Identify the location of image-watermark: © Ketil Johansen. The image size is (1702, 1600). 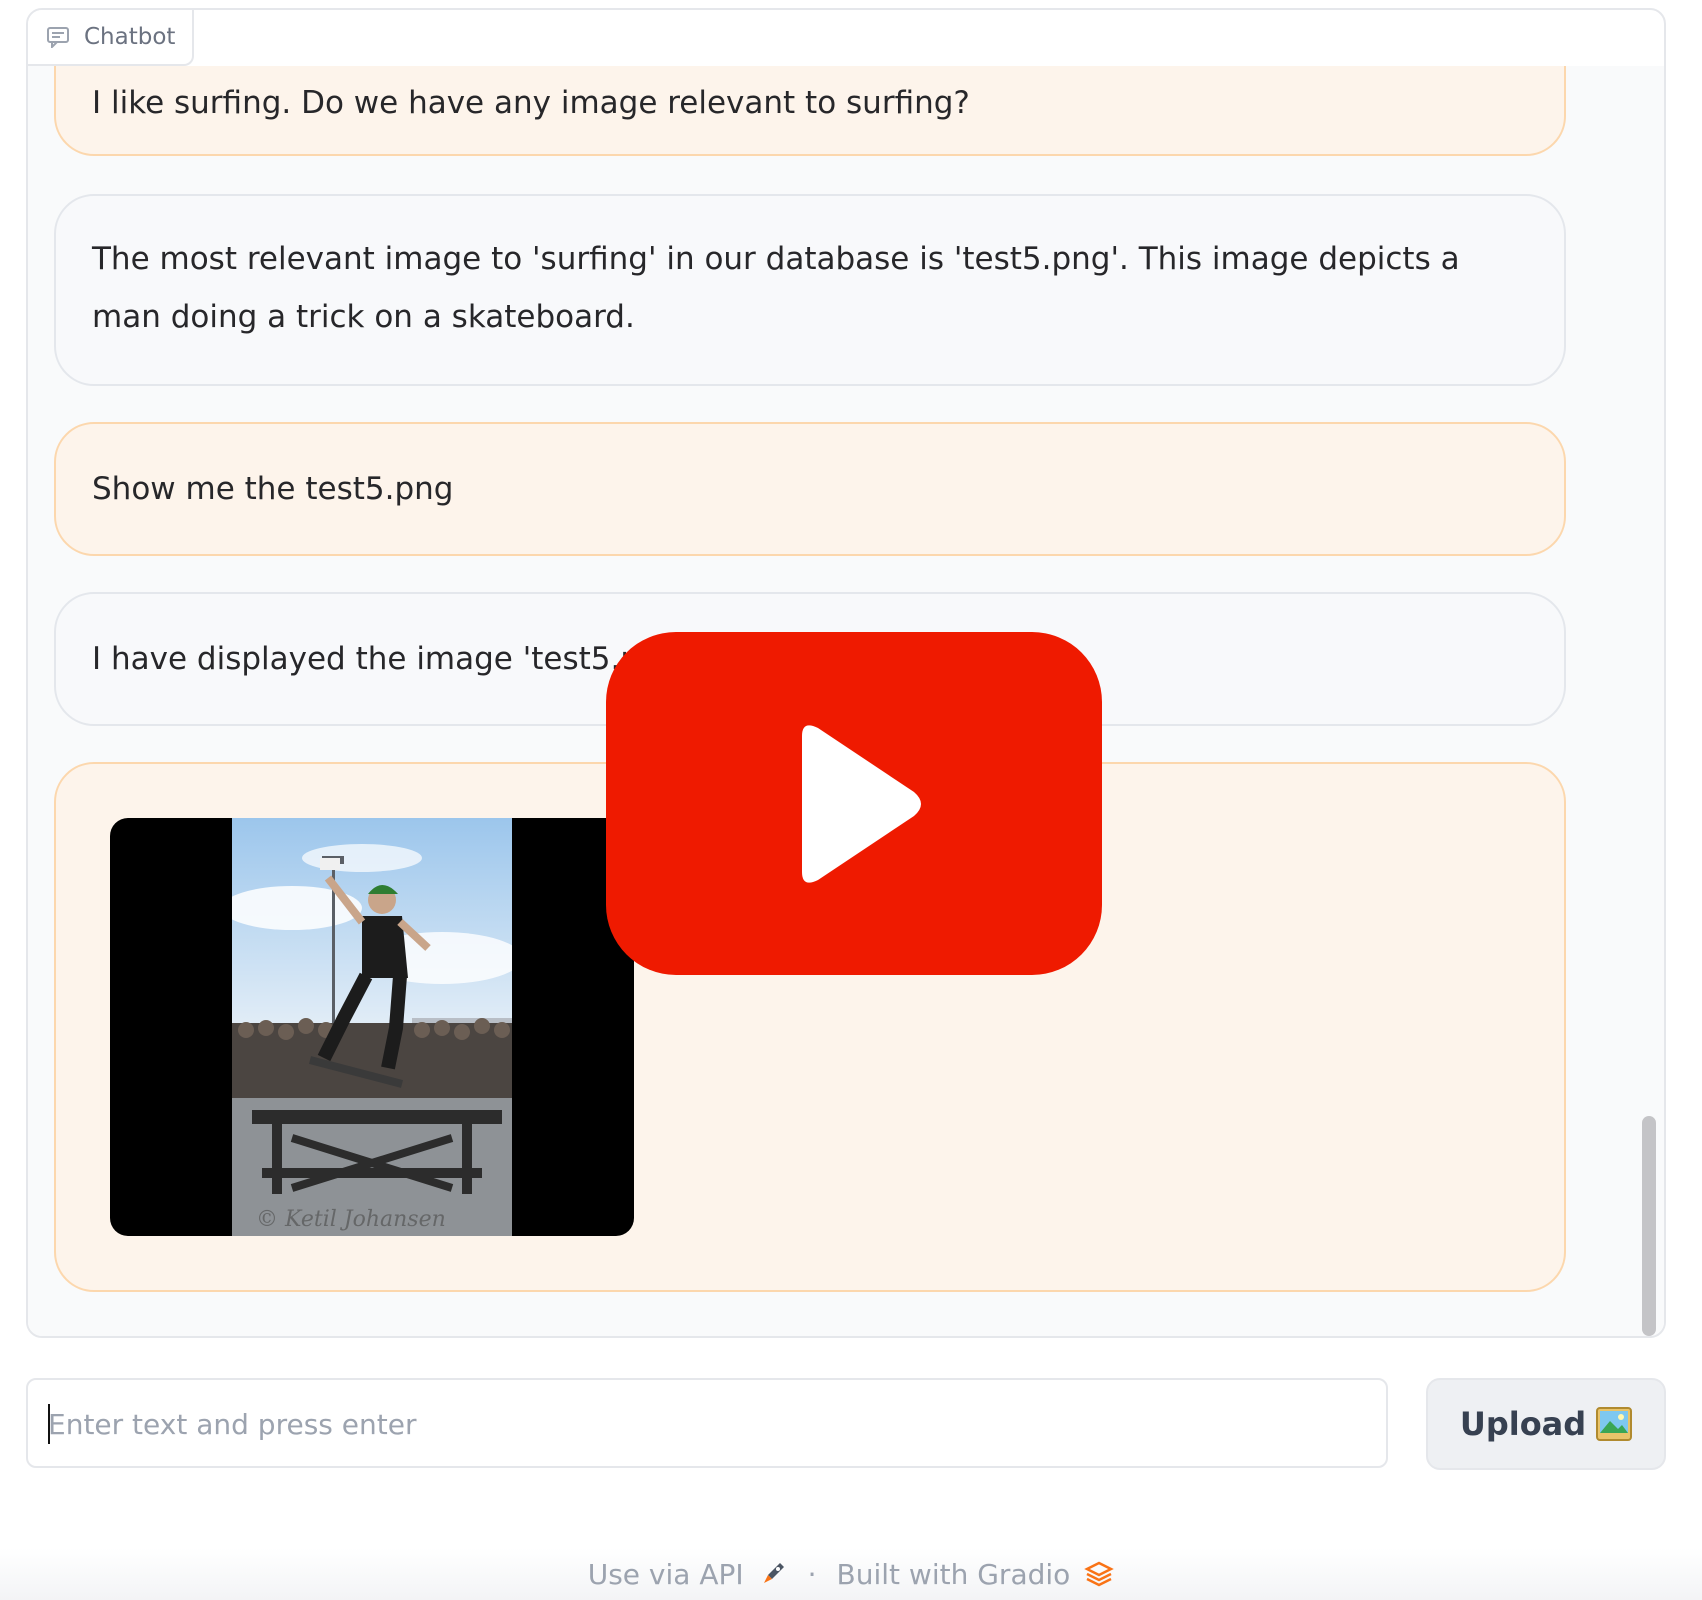
(351, 1219).